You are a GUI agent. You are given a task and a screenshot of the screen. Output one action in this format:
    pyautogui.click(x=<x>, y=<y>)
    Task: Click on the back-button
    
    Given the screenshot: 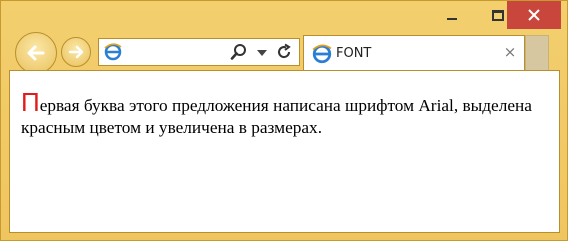 What is the action you would take?
    pyautogui.click(x=36, y=53)
    